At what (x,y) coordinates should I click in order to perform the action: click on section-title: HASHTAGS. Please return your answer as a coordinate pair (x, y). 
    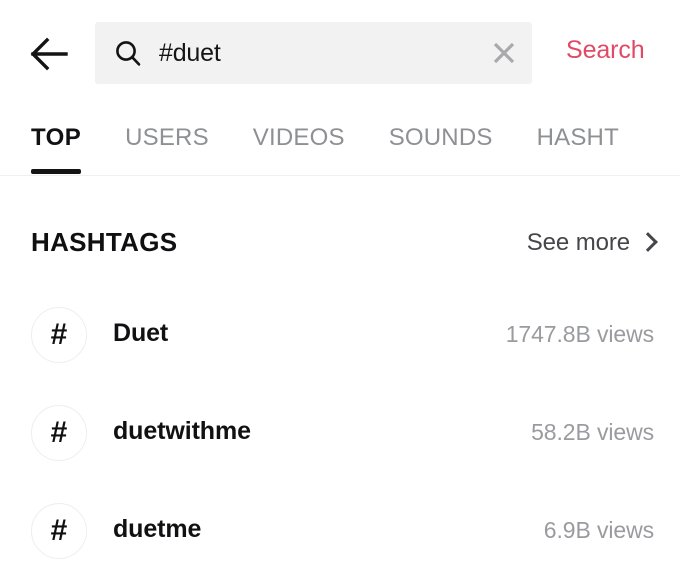
    Looking at the image, I should click on (104, 242).